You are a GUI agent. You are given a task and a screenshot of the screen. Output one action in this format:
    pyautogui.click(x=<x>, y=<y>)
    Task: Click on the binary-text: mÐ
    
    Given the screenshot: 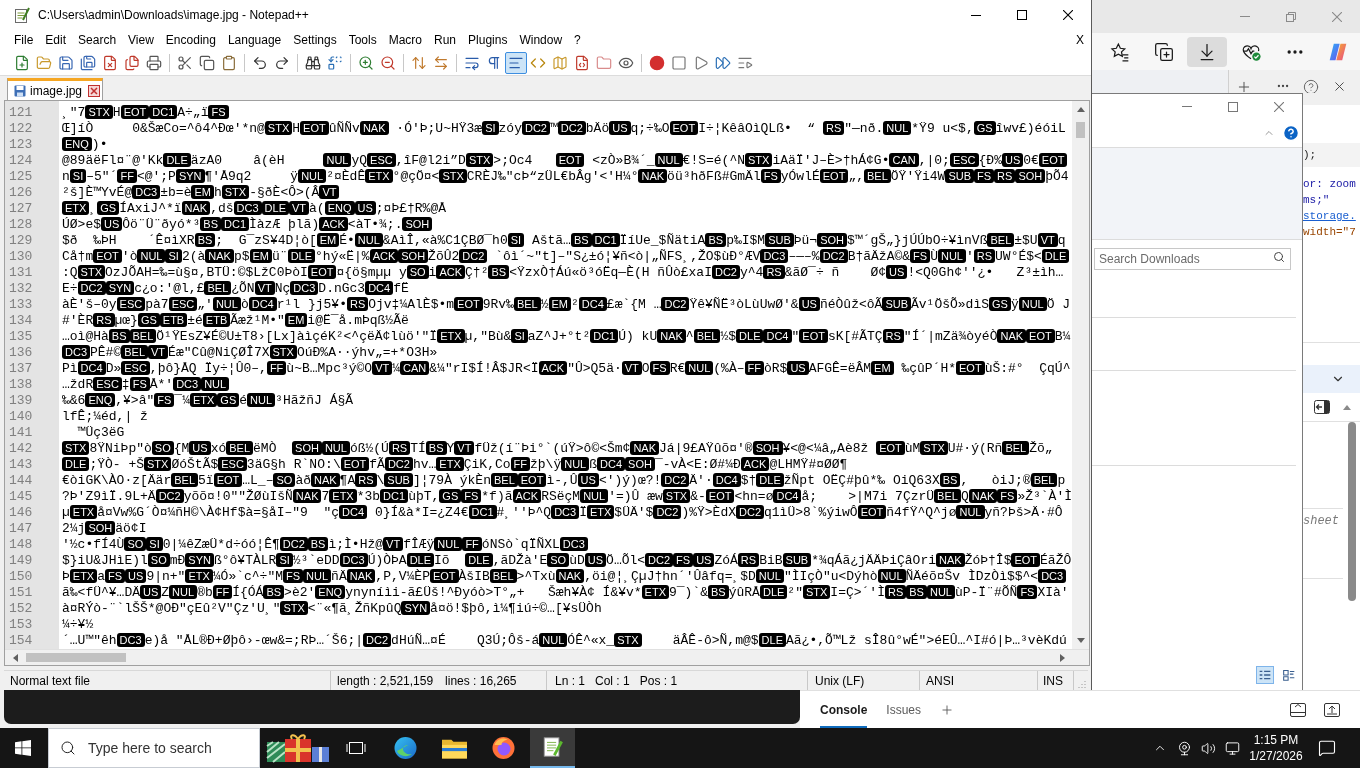 What is the action you would take?
    pyautogui.click(x=177, y=560)
    